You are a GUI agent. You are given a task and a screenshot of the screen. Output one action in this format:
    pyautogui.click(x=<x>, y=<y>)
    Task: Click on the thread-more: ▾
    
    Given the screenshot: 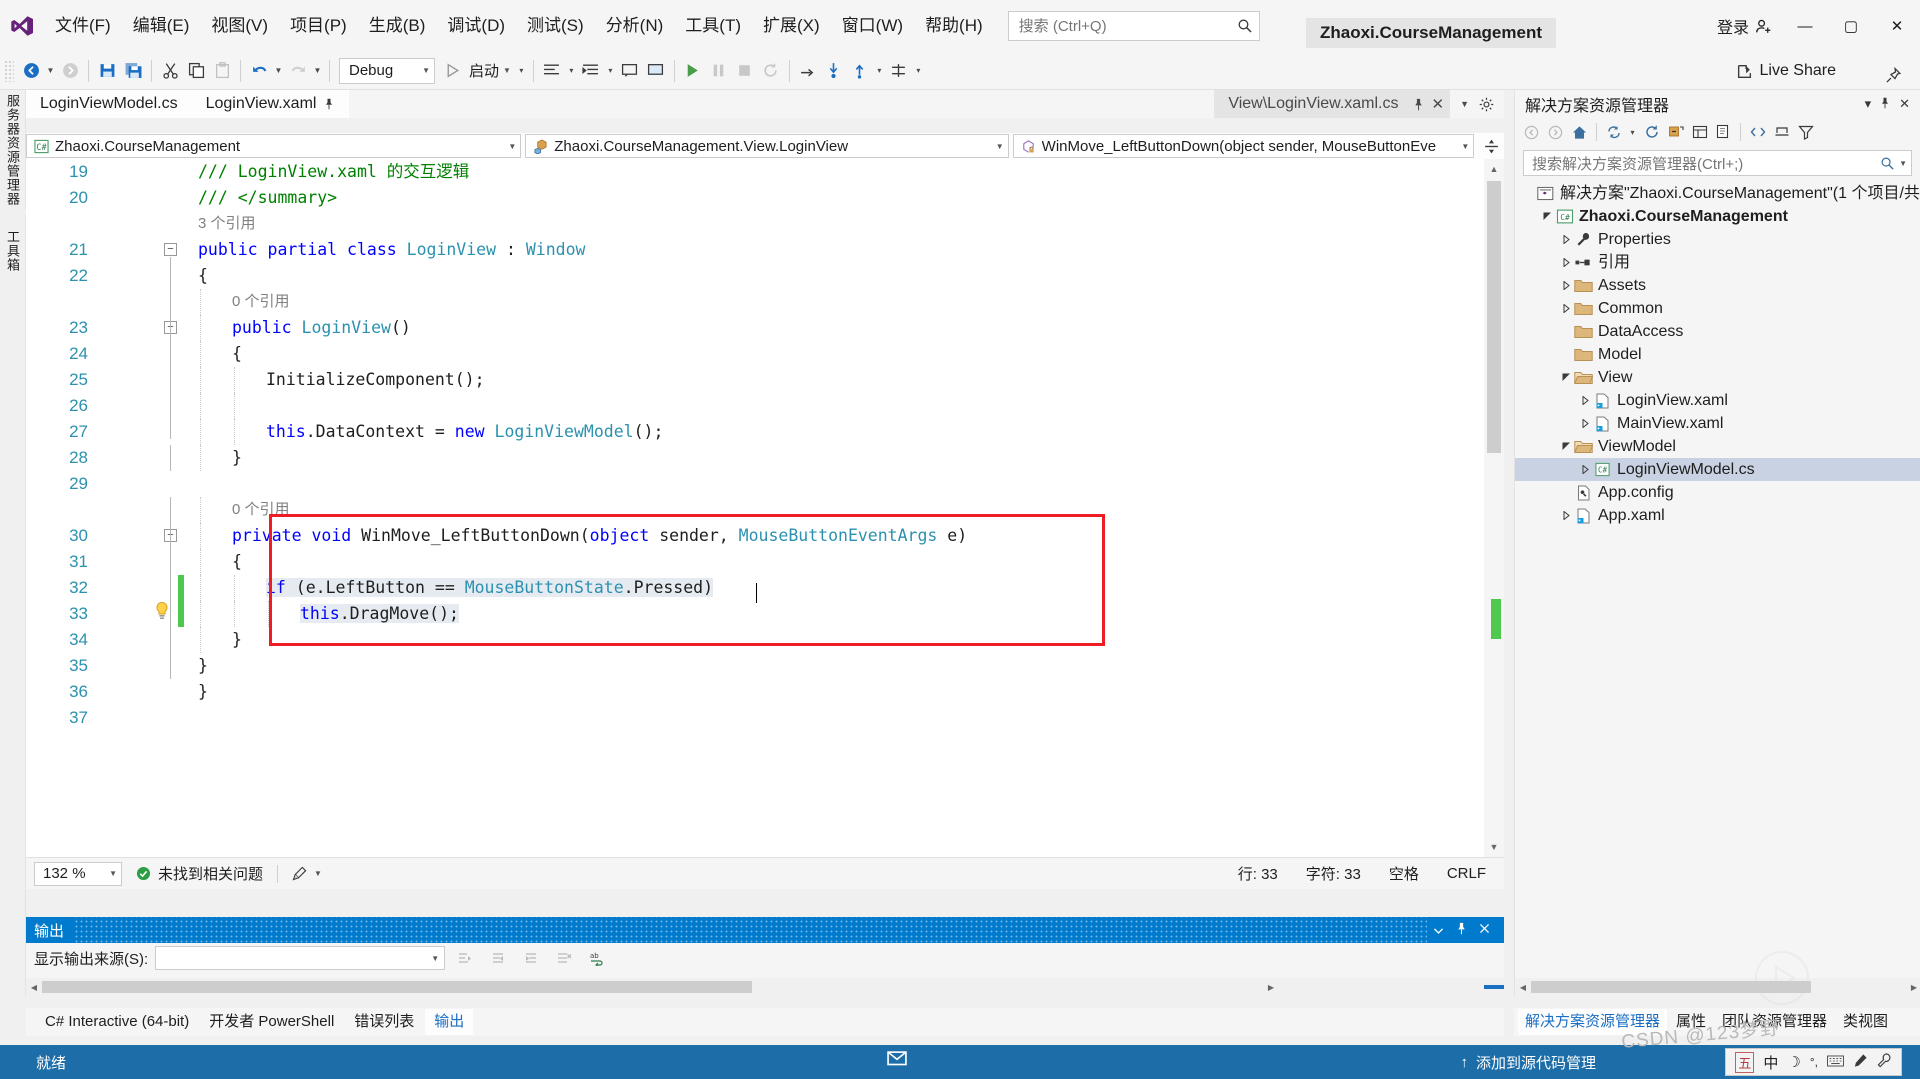 What is the action you would take?
    pyautogui.click(x=918, y=71)
    